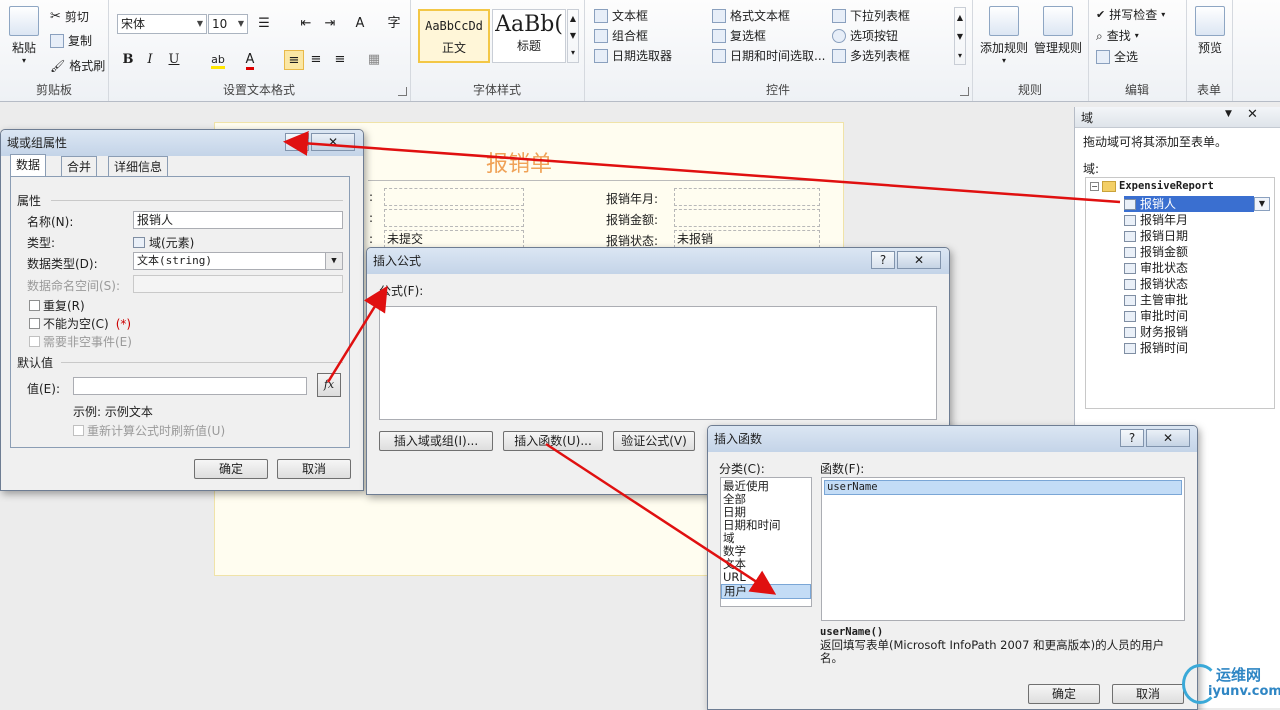  What do you see at coordinates (633, 56) in the screenshot?
I see `control-date-picker: 日期选取器` at bounding box center [633, 56].